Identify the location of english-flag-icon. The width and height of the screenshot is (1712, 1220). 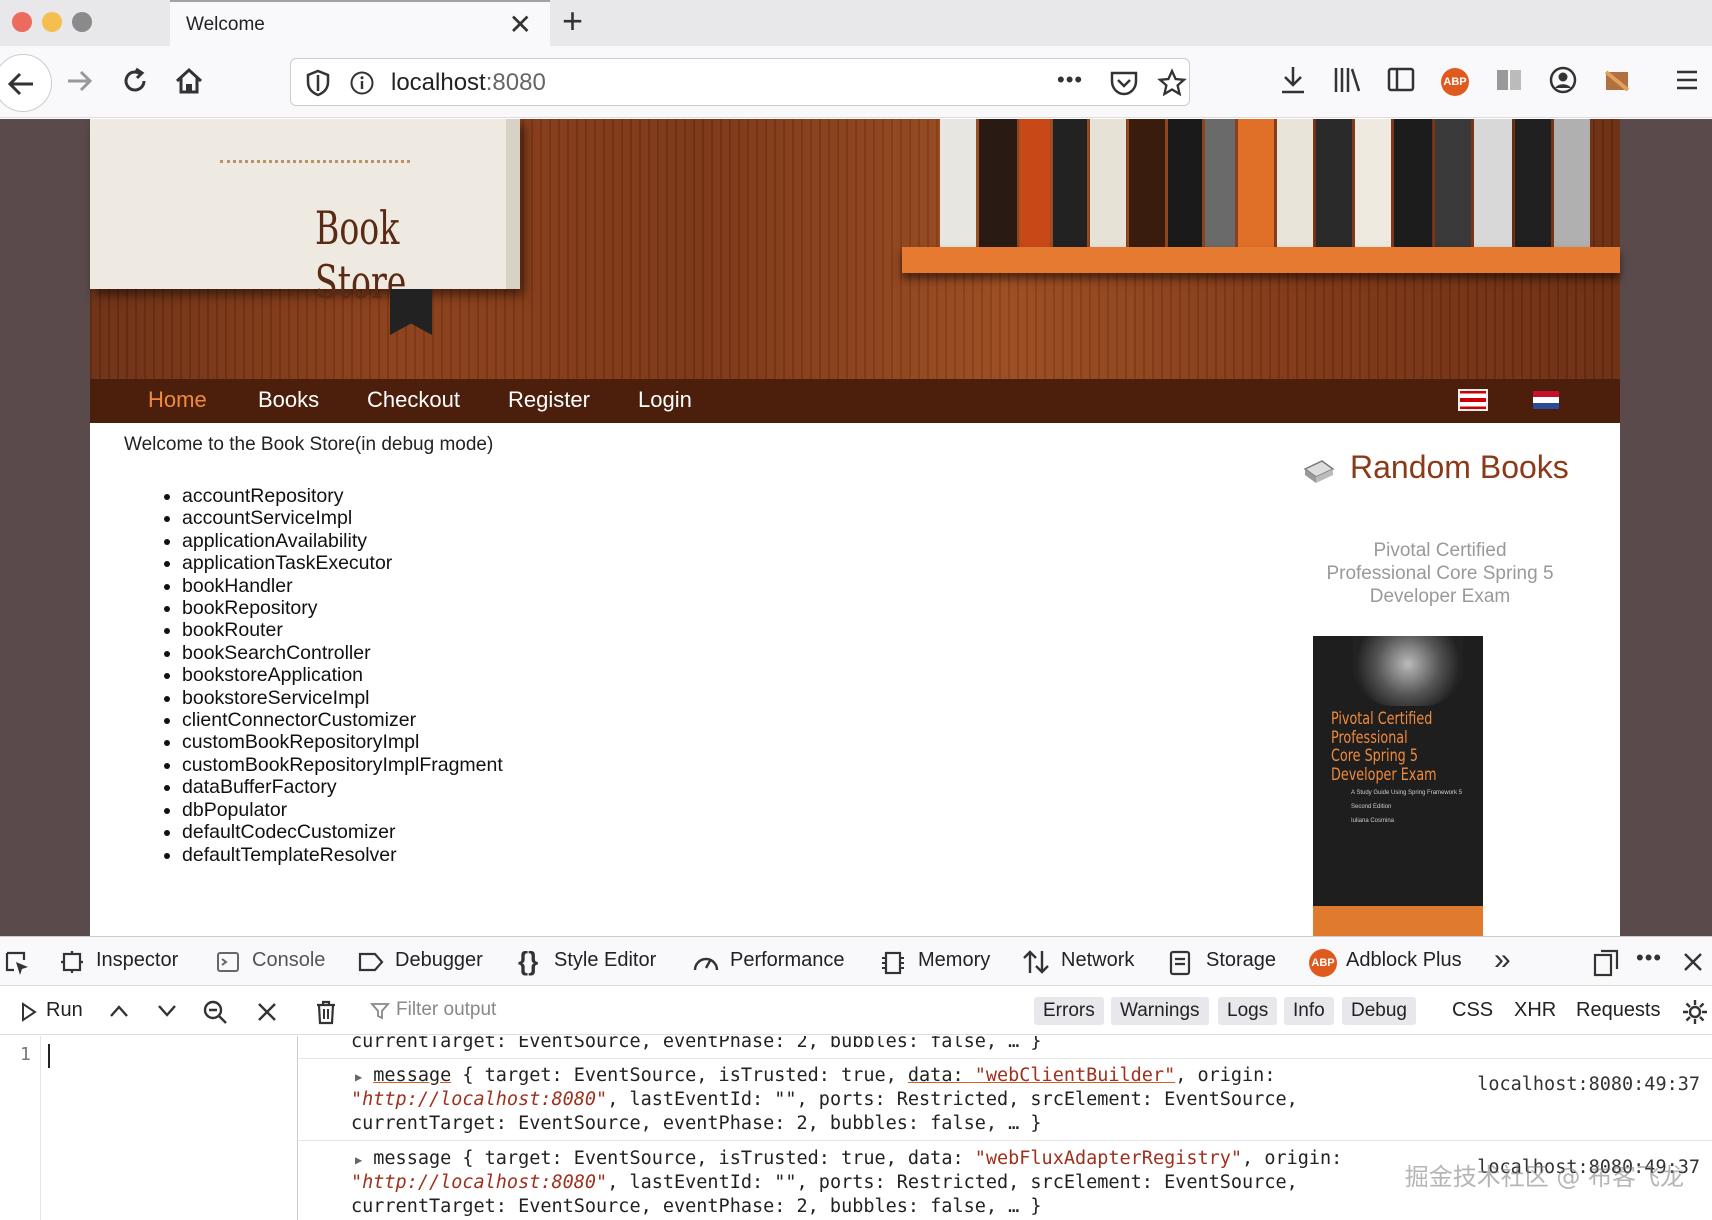
(1473, 400).